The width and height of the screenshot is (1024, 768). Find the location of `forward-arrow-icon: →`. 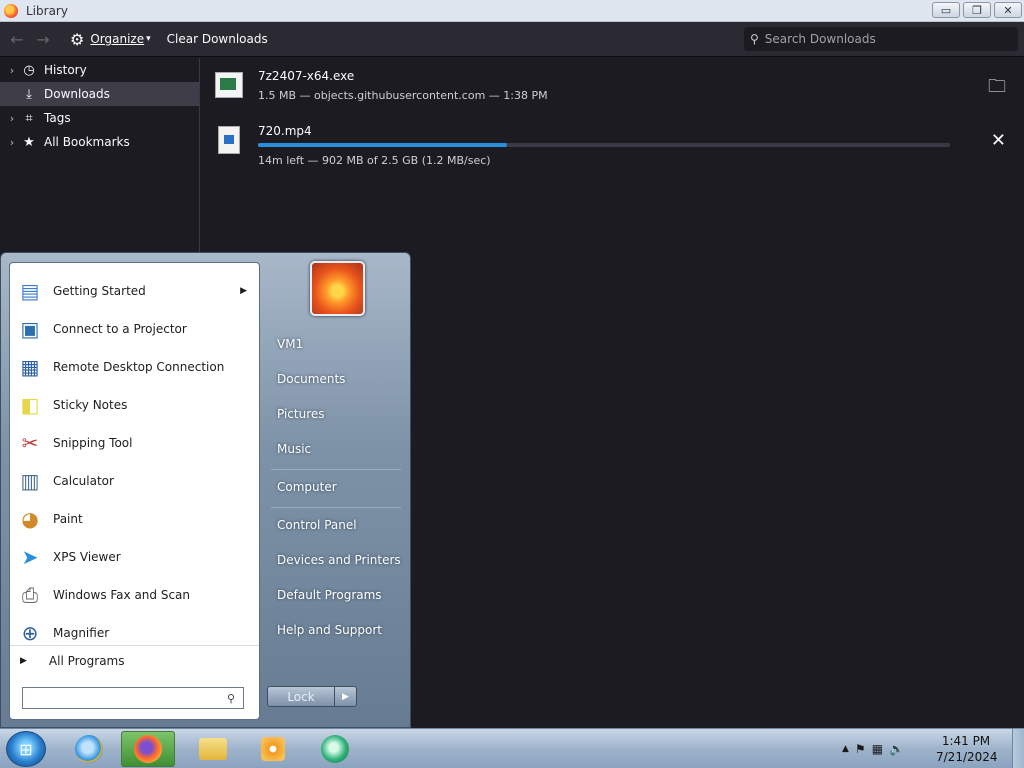

forward-arrow-icon: → is located at coordinates (43, 39).